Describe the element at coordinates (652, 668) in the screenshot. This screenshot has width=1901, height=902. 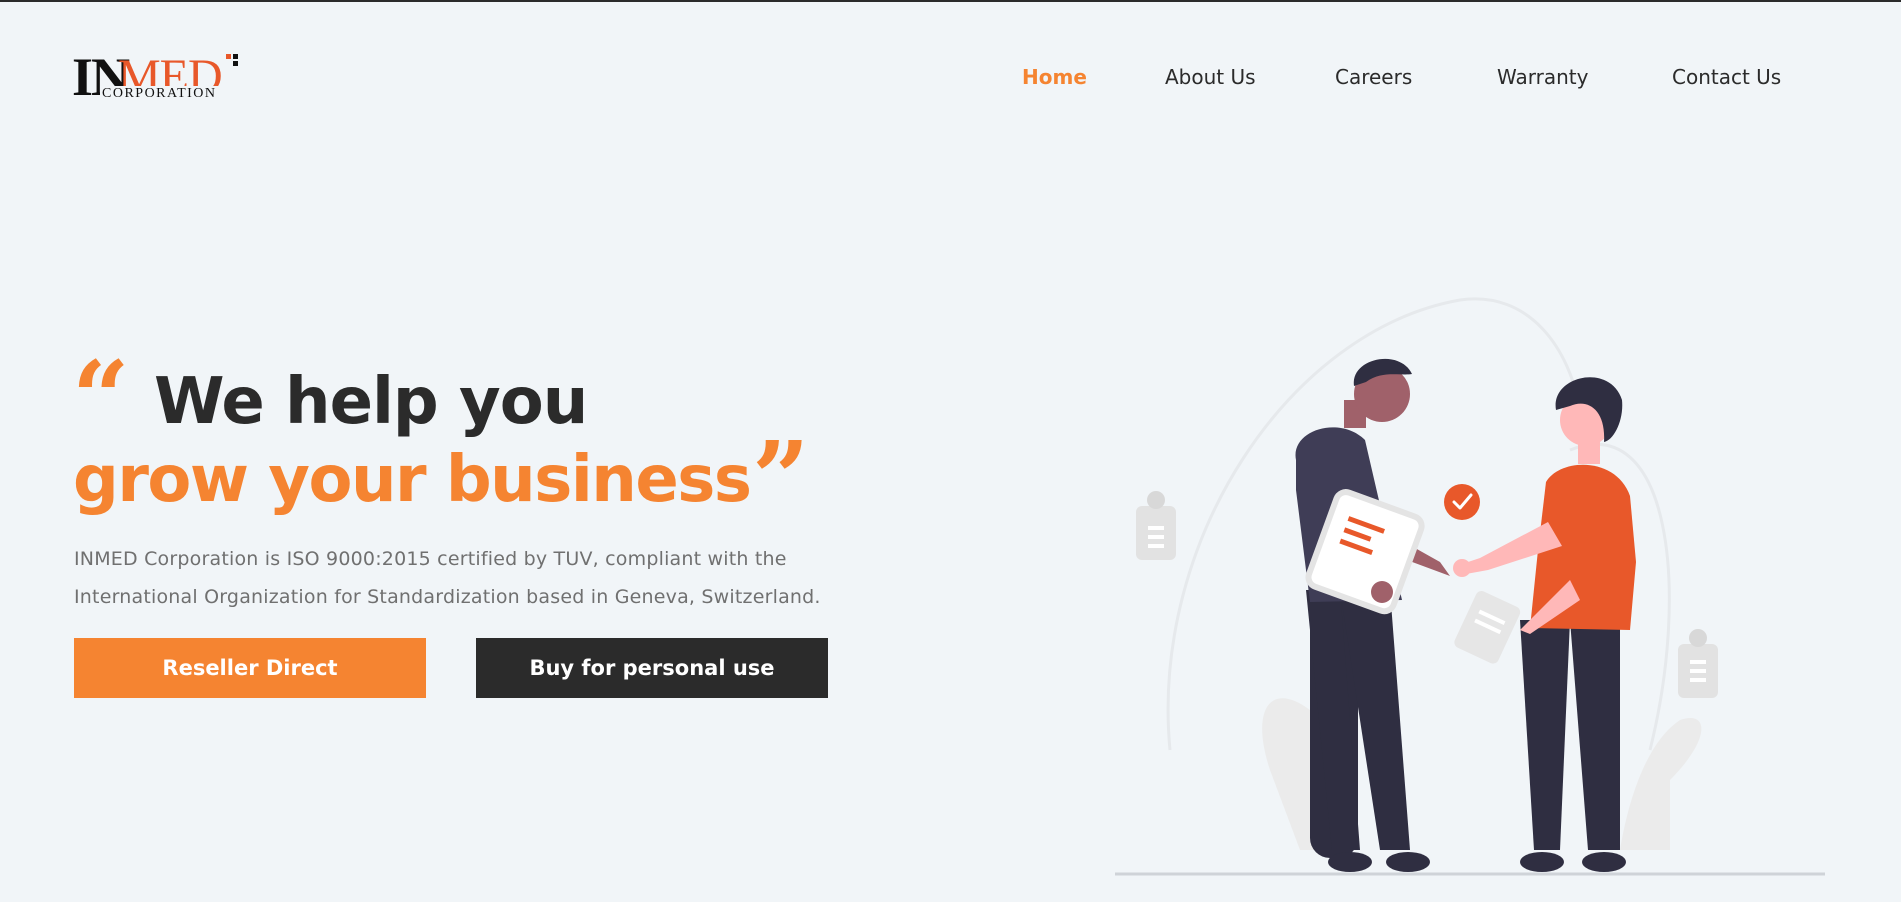
I see `buy-personal-button: Buy for personal use` at that location.